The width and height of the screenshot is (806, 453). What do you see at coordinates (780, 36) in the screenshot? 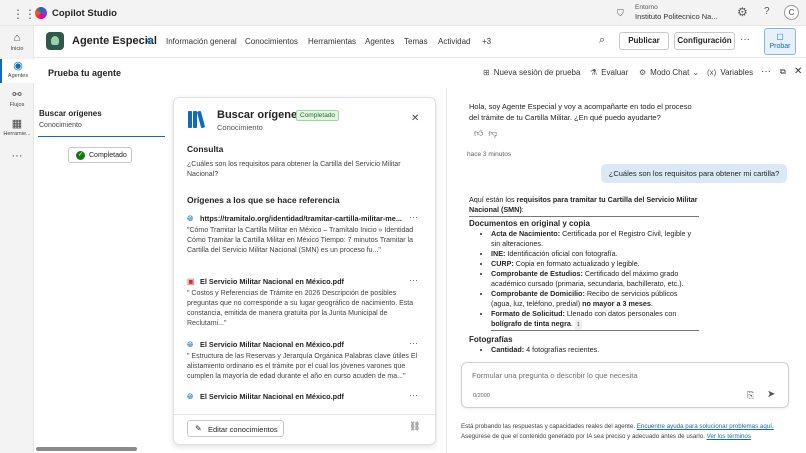
I see `test-icon: ▢` at bounding box center [780, 36].